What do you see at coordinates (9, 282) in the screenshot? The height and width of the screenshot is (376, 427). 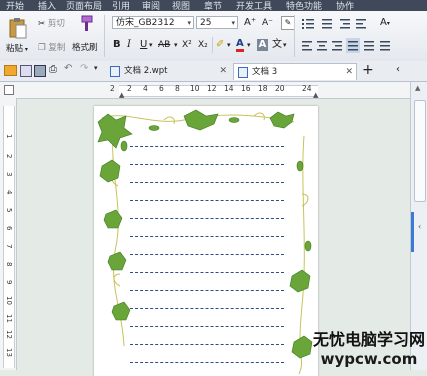 I see `ruler-mark: 9` at bounding box center [9, 282].